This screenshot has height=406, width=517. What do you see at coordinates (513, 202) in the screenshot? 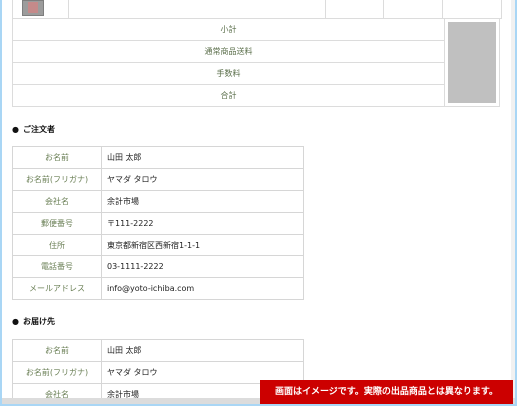
I see `vertical-scrollbar` at bounding box center [513, 202].